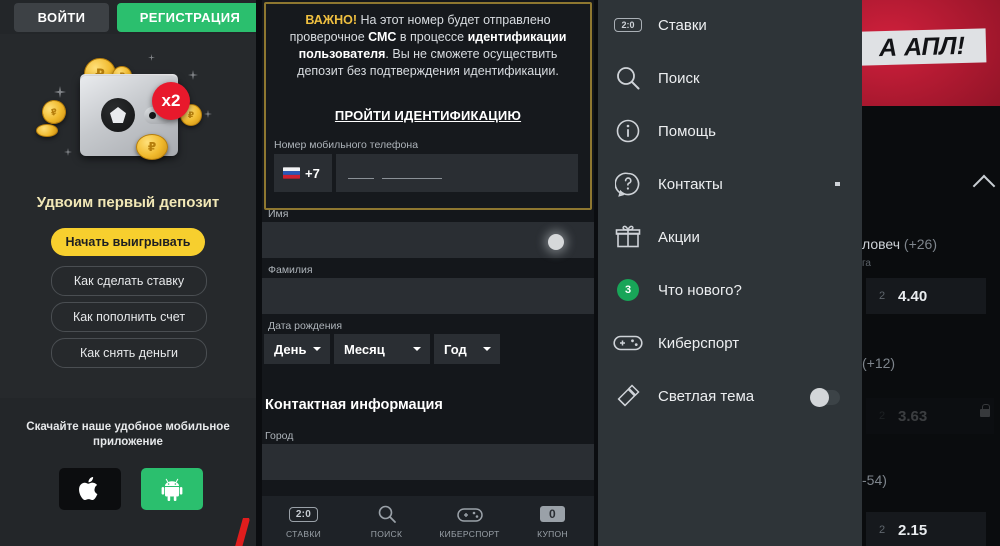 This screenshot has height=546, width=1000. I want to click on nav-item-search: ПОИСК, so click(386, 520).